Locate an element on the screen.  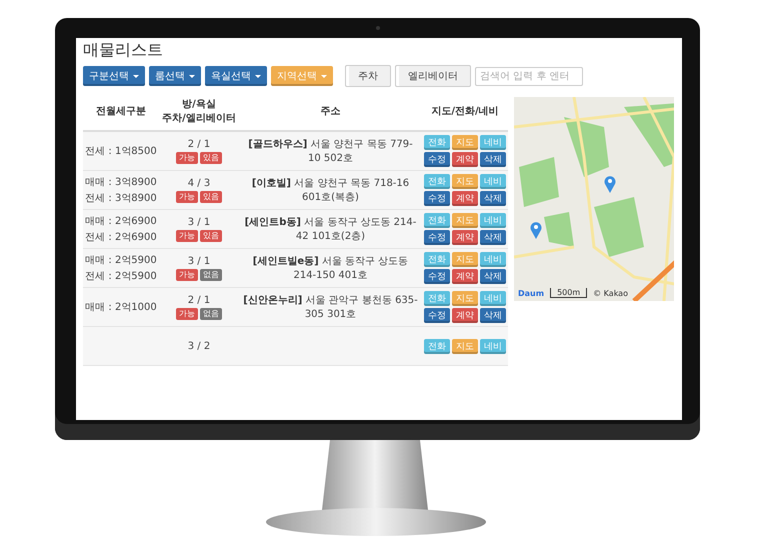
toggle-button: 엘리베이터 is located at coordinates (433, 76).